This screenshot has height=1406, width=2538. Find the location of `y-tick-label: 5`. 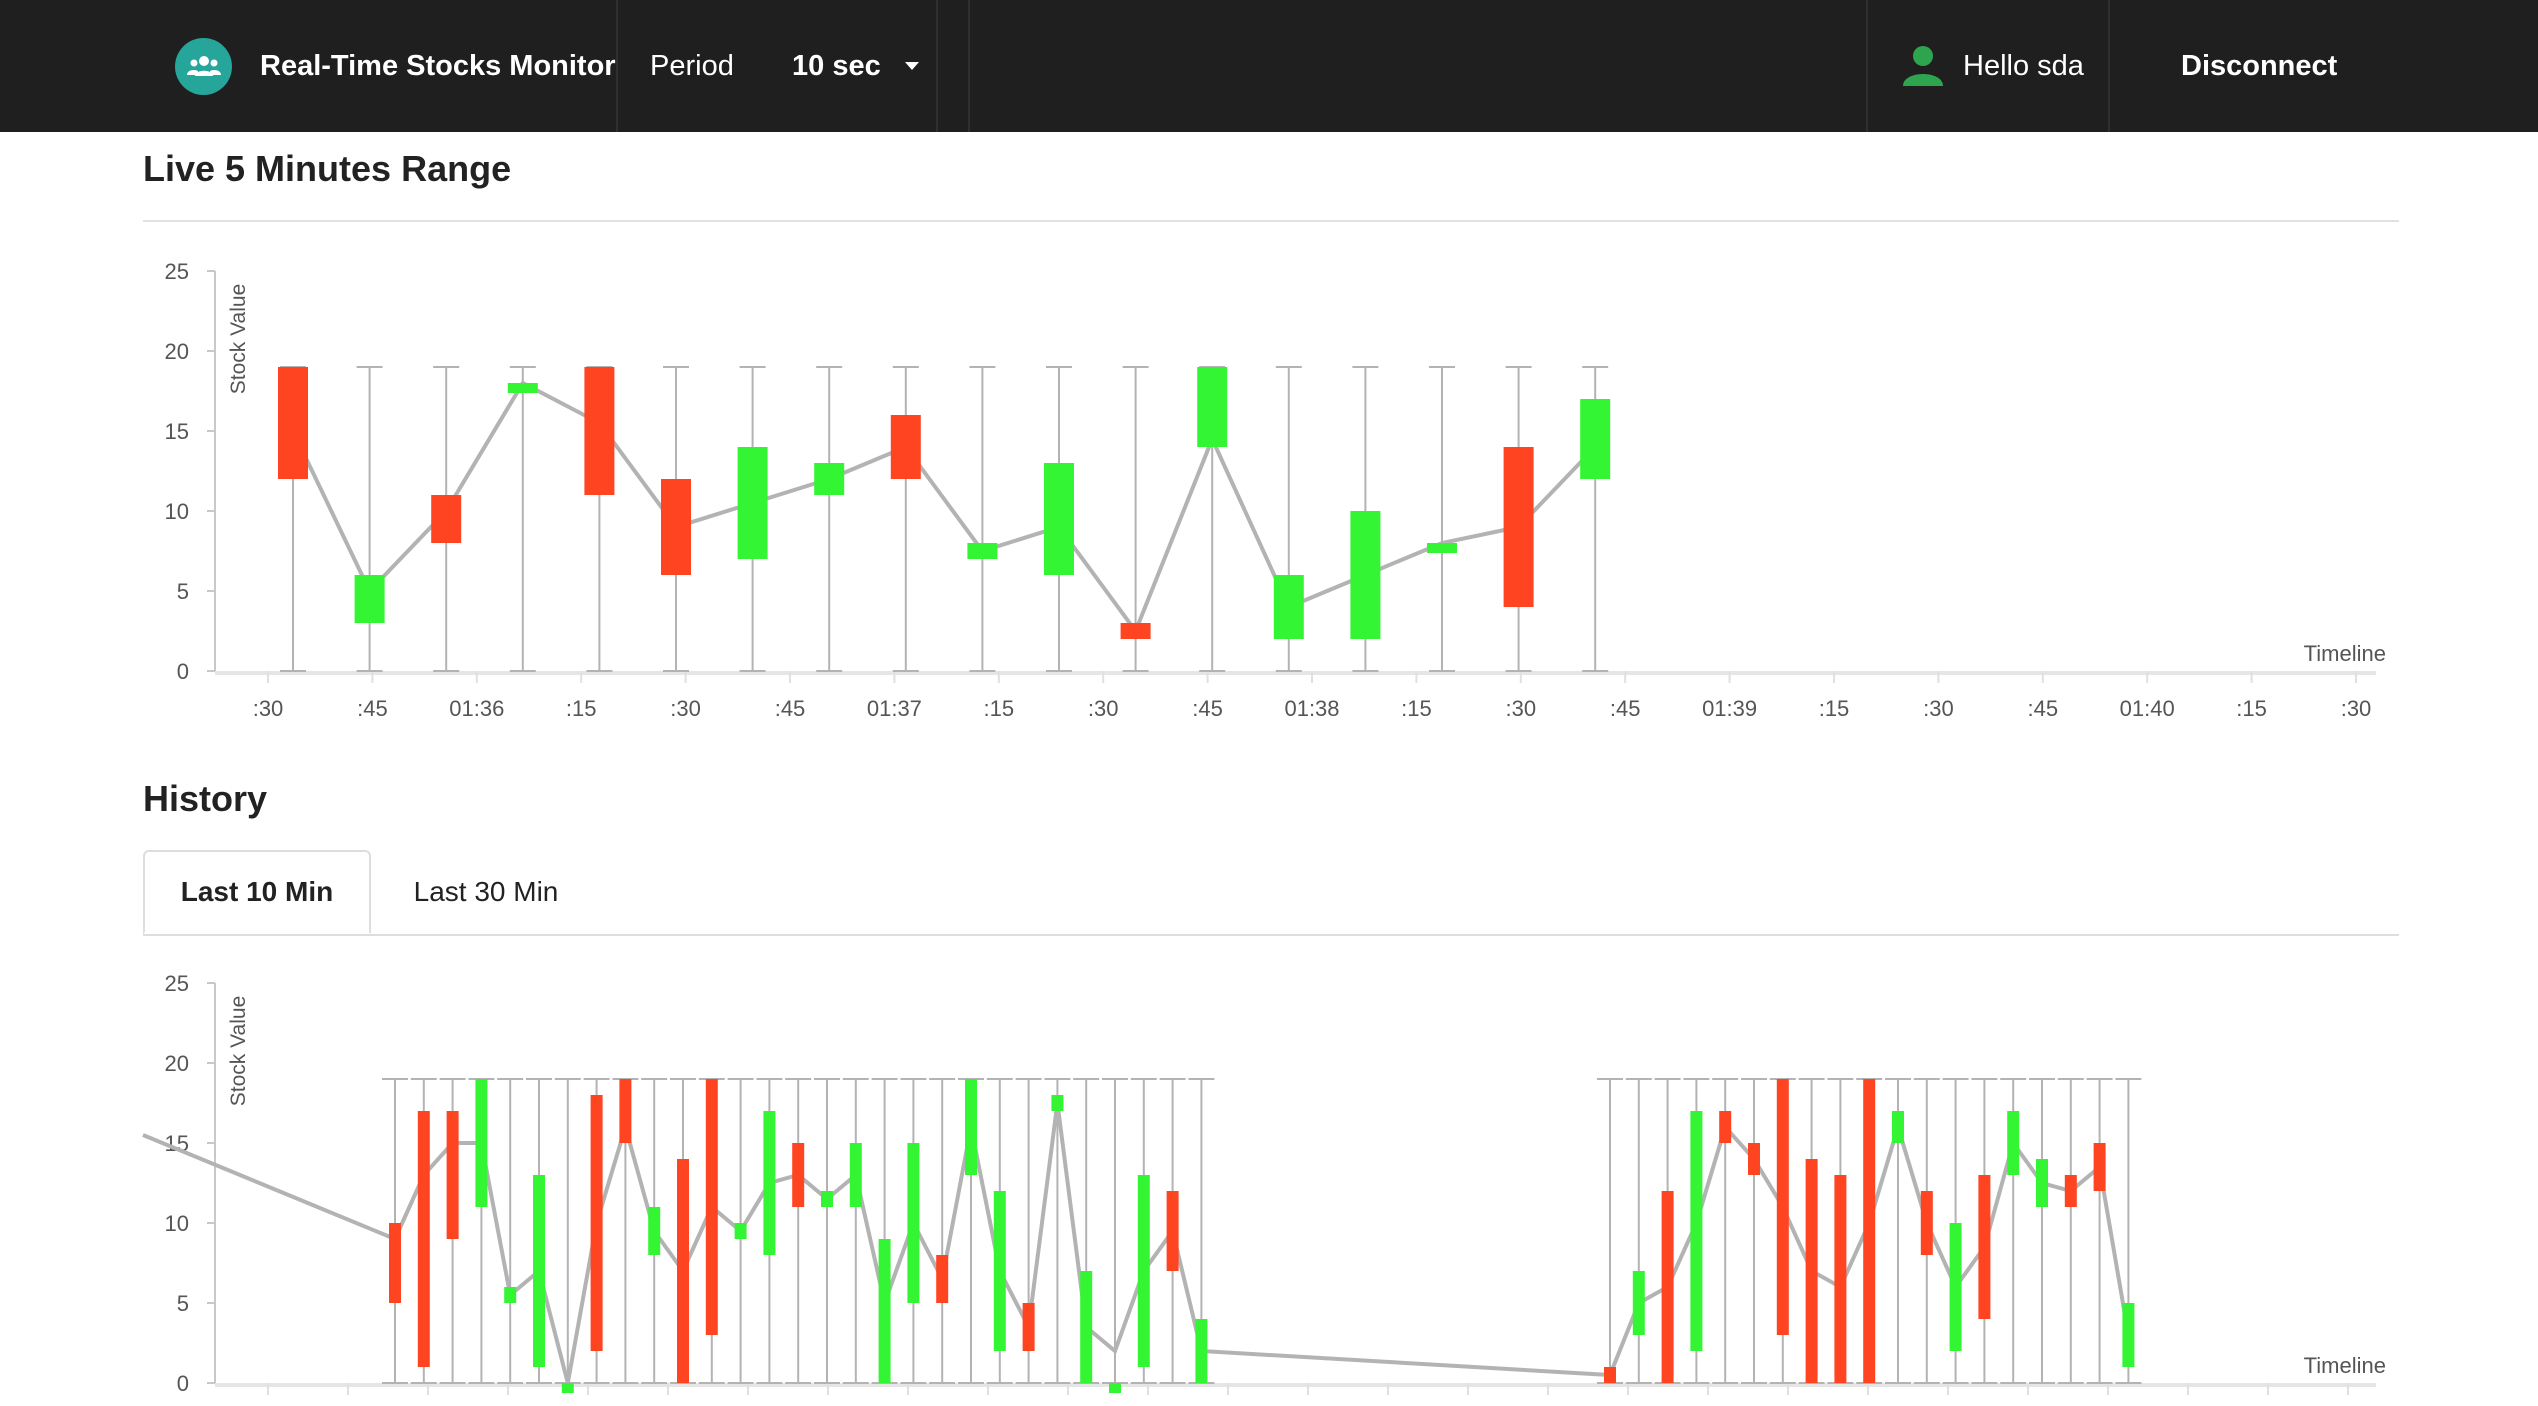

y-tick-label: 5 is located at coordinates (183, 1303).